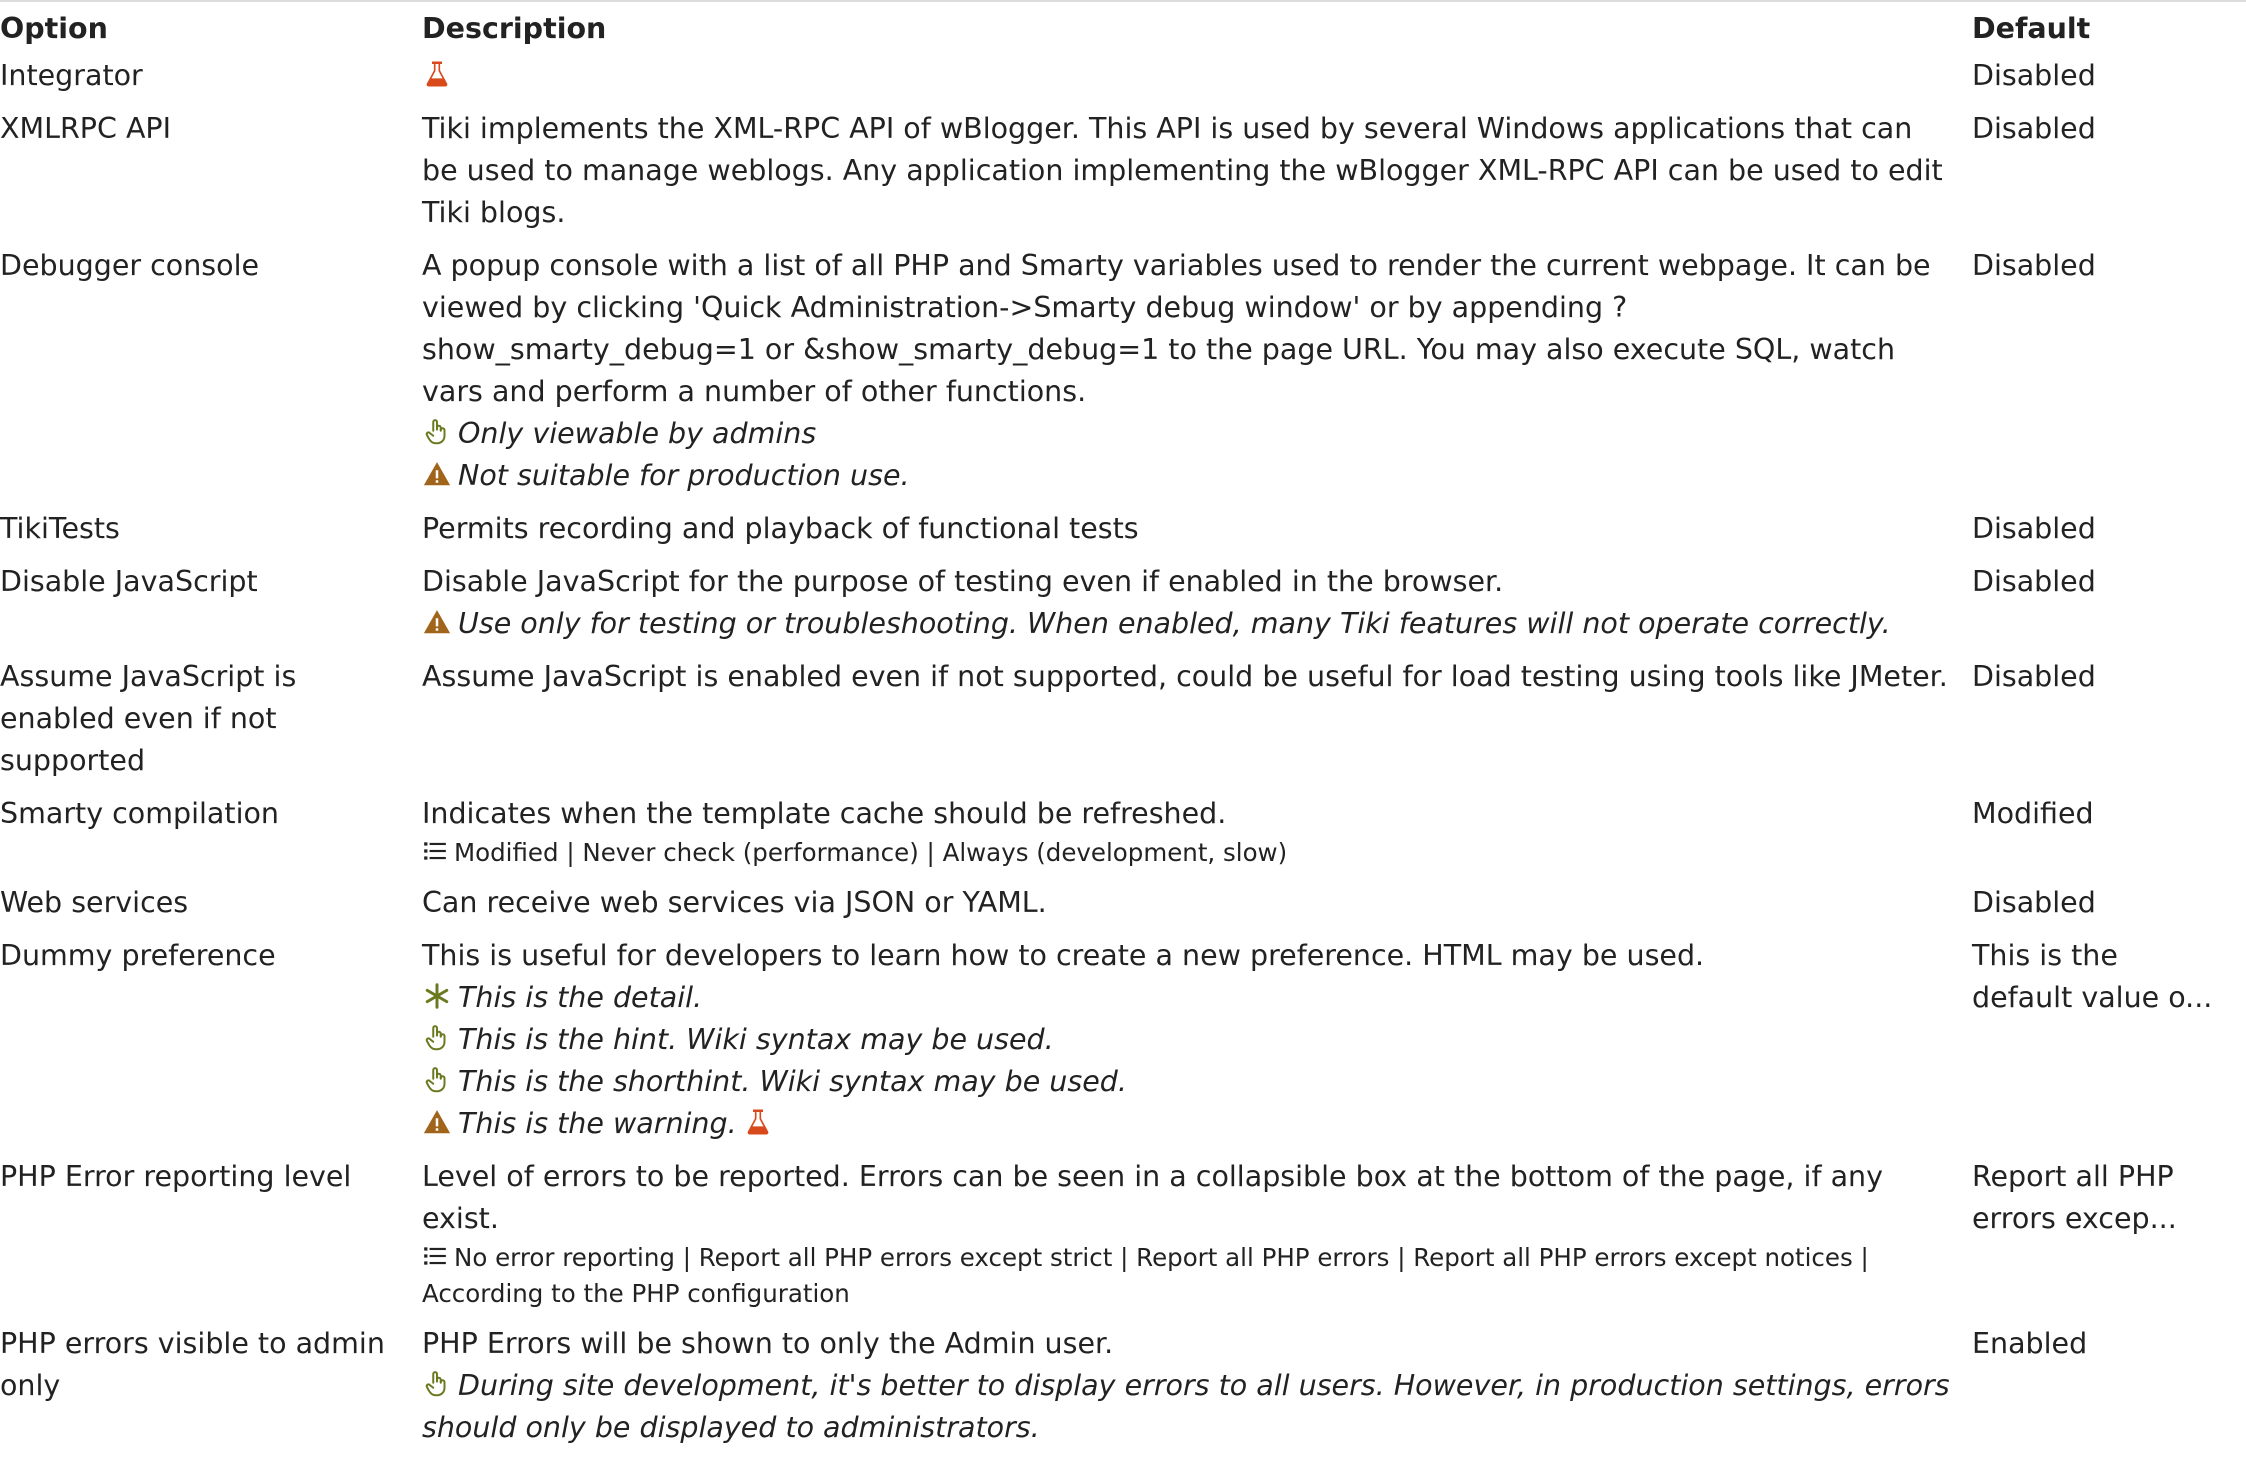  Describe the element at coordinates (207, 1391) in the screenshot. I see `option-name: PHP errors visible to admin only` at that location.